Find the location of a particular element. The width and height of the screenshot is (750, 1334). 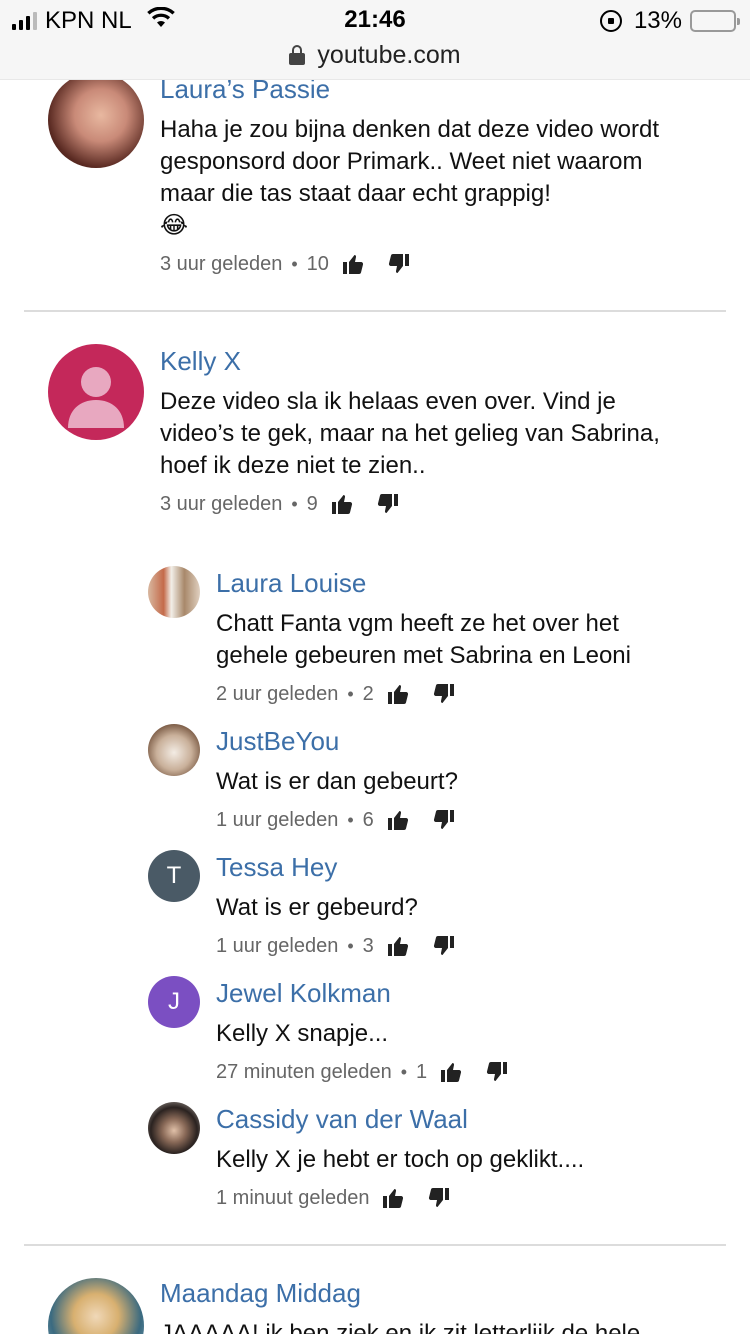

reply-meta: 1 uur geleden • 6 is located at coordinates (336, 820).